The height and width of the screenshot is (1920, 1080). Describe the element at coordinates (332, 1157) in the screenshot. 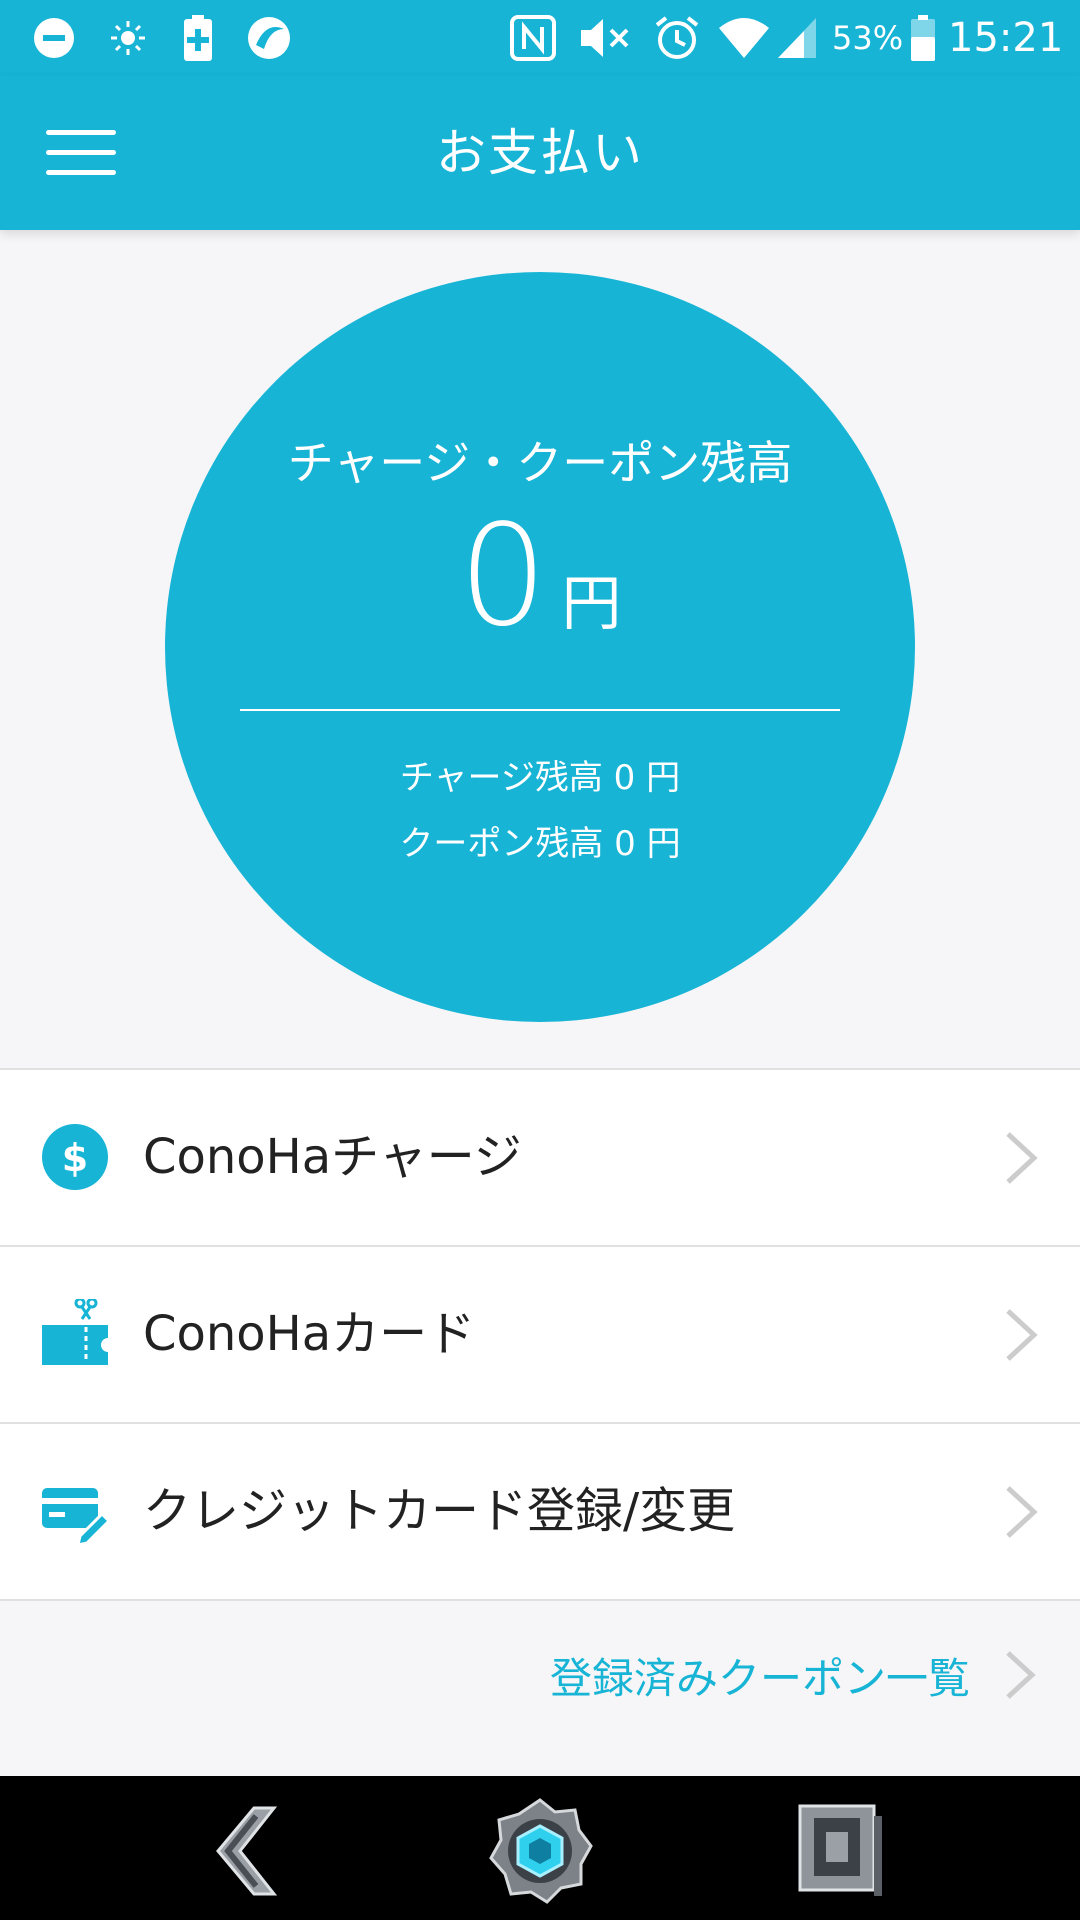

I see `menu-item-label: ConoHaチャージ` at that location.